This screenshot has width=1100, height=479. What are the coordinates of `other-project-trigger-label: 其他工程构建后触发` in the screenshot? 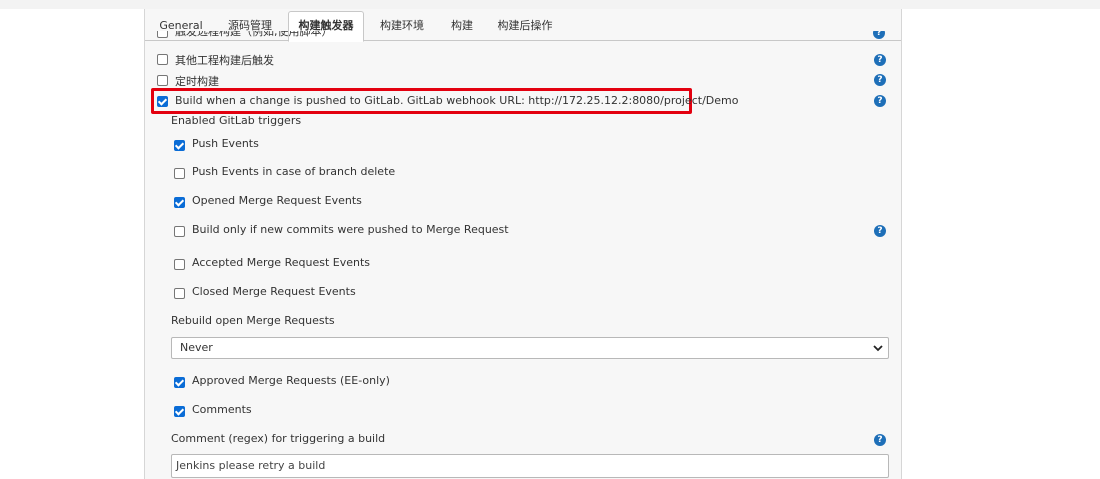 It's located at (224, 60).